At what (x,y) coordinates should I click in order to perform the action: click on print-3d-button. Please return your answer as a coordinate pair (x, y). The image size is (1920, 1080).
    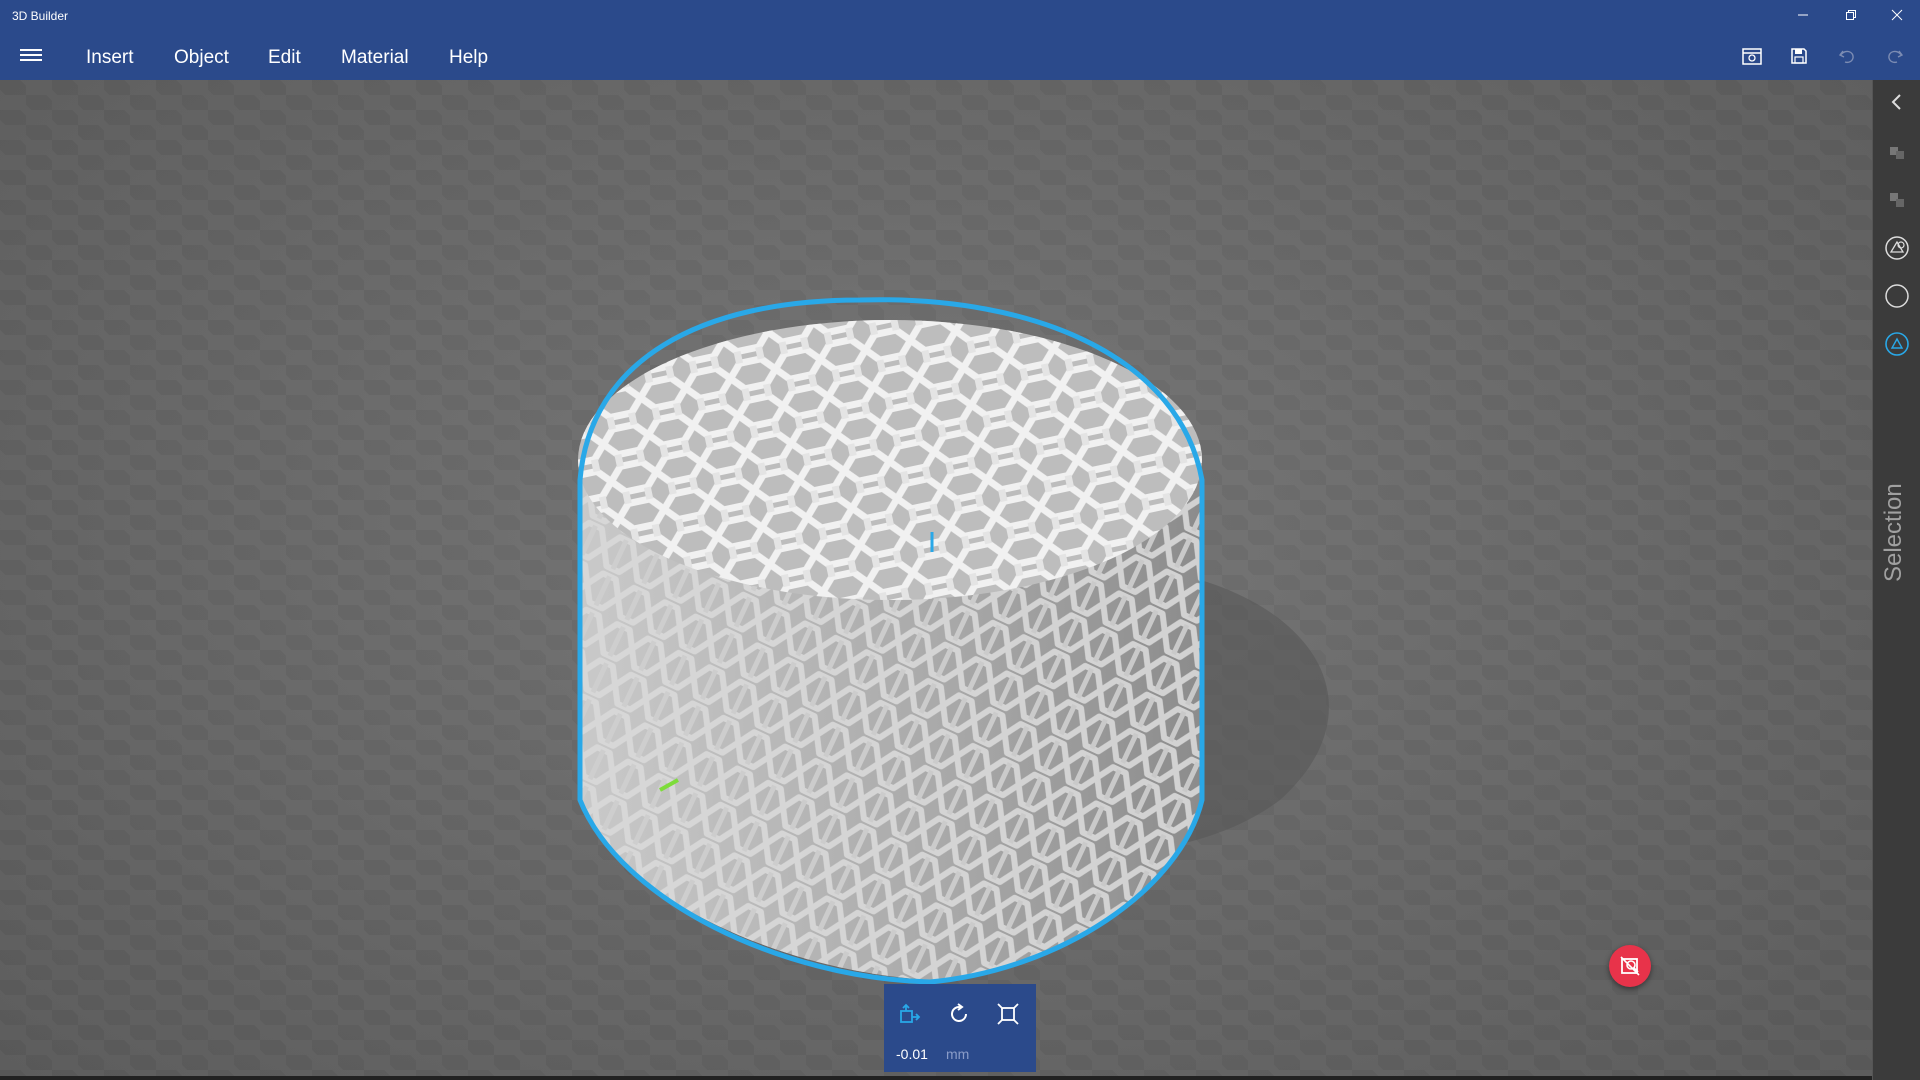
    Looking at the image, I should click on (1752, 56).